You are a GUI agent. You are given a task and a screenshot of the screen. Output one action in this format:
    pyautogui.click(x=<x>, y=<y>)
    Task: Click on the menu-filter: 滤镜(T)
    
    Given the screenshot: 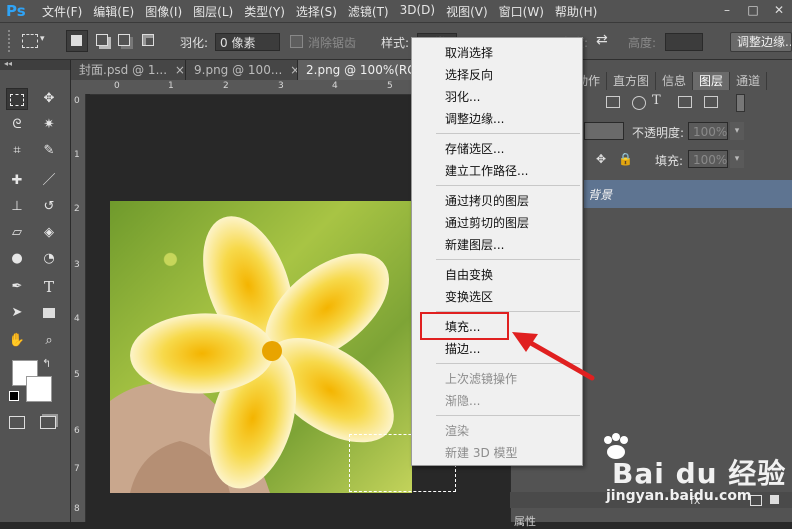 What is the action you would take?
    pyautogui.click(x=368, y=11)
    